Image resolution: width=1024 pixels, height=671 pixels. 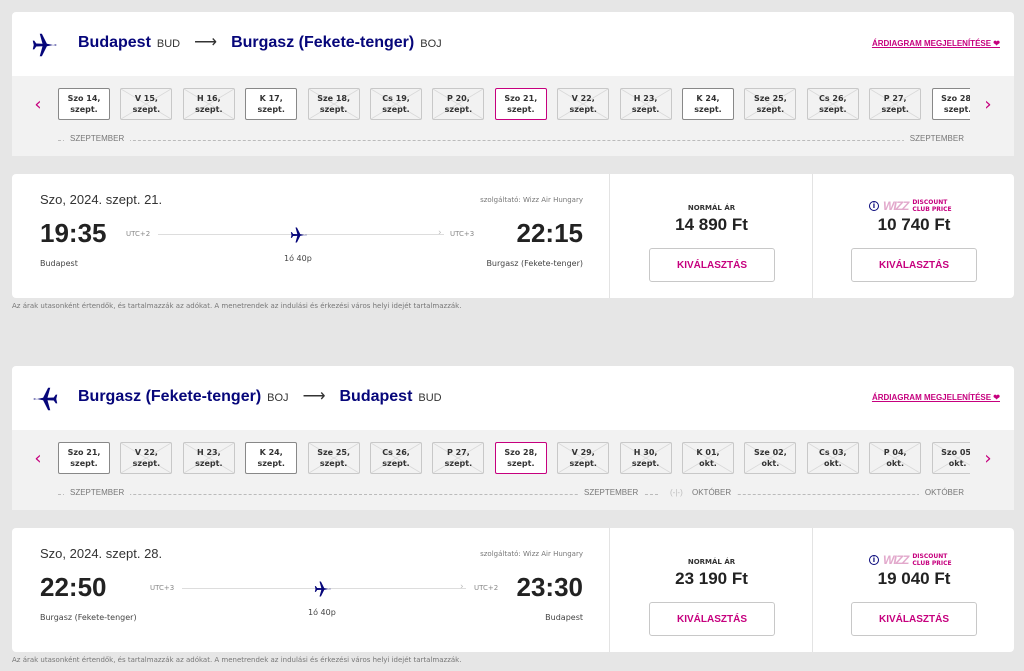 I want to click on arrival-utc: UTC+3, so click(x=462, y=234).